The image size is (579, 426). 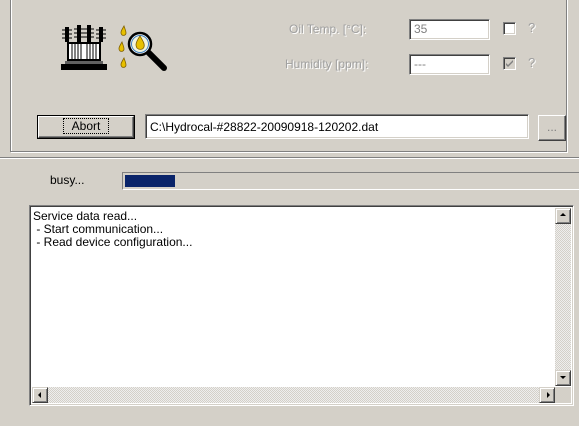 What do you see at coordinates (350, 181) in the screenshot?
I see `progress-bar` at bounding box center [350, 181].